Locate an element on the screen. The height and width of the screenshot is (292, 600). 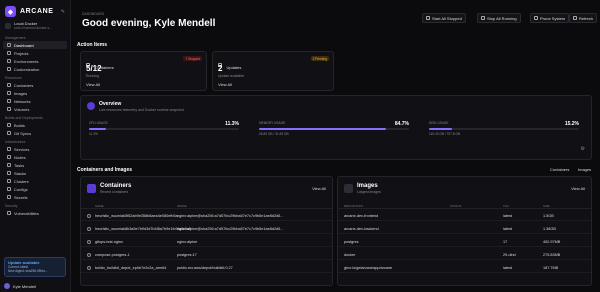
table-row: arcane-dev-frontend latest 1.5GB is located at coordinates (464, 215).